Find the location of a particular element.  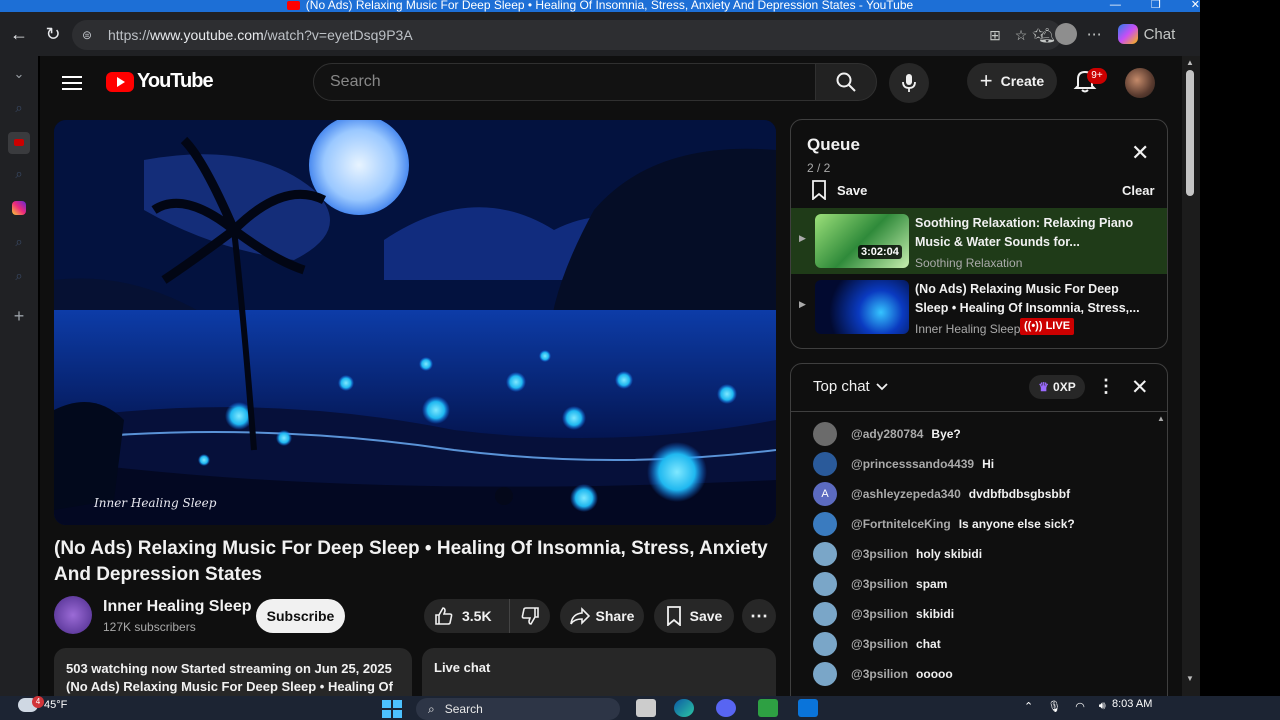

taskbar-clock: 8:03 AM is located at coordinates (1132, 704).